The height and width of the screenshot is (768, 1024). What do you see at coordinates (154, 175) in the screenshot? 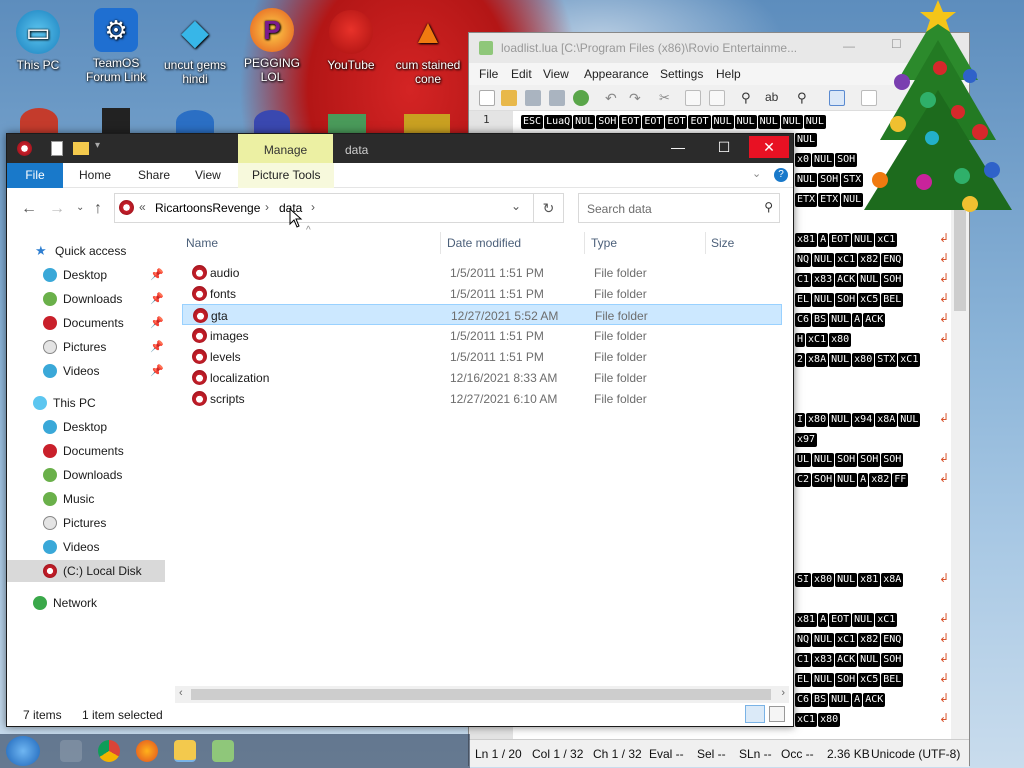
I see `tab-share: Share` at bounding box center [154, 175].